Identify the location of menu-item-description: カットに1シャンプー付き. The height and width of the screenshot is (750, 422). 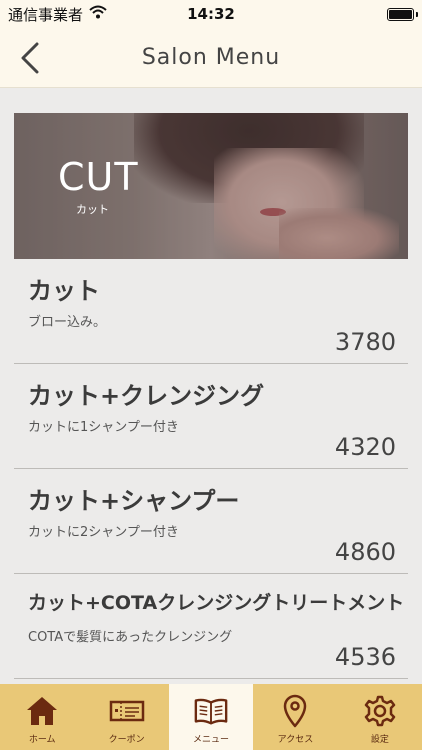
(103, 427).